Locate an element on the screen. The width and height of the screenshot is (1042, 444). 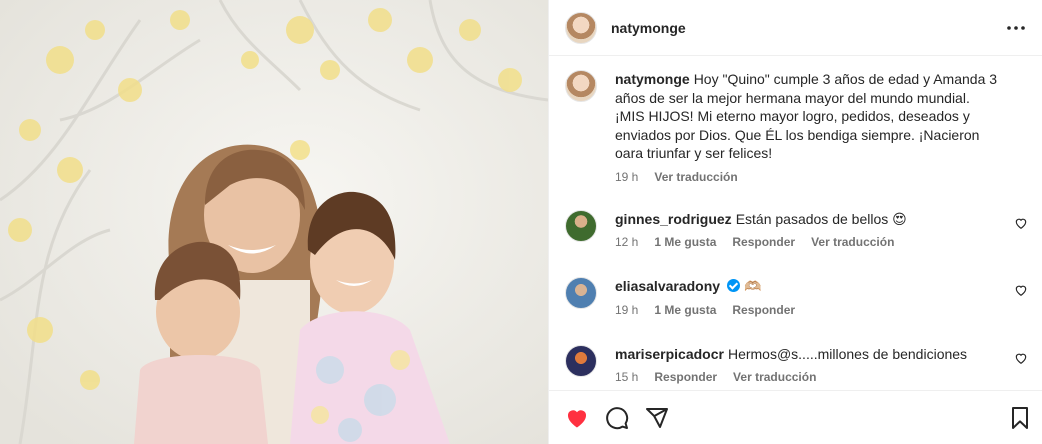
post-author-username: natymonge is located at coordinates (648, 28).